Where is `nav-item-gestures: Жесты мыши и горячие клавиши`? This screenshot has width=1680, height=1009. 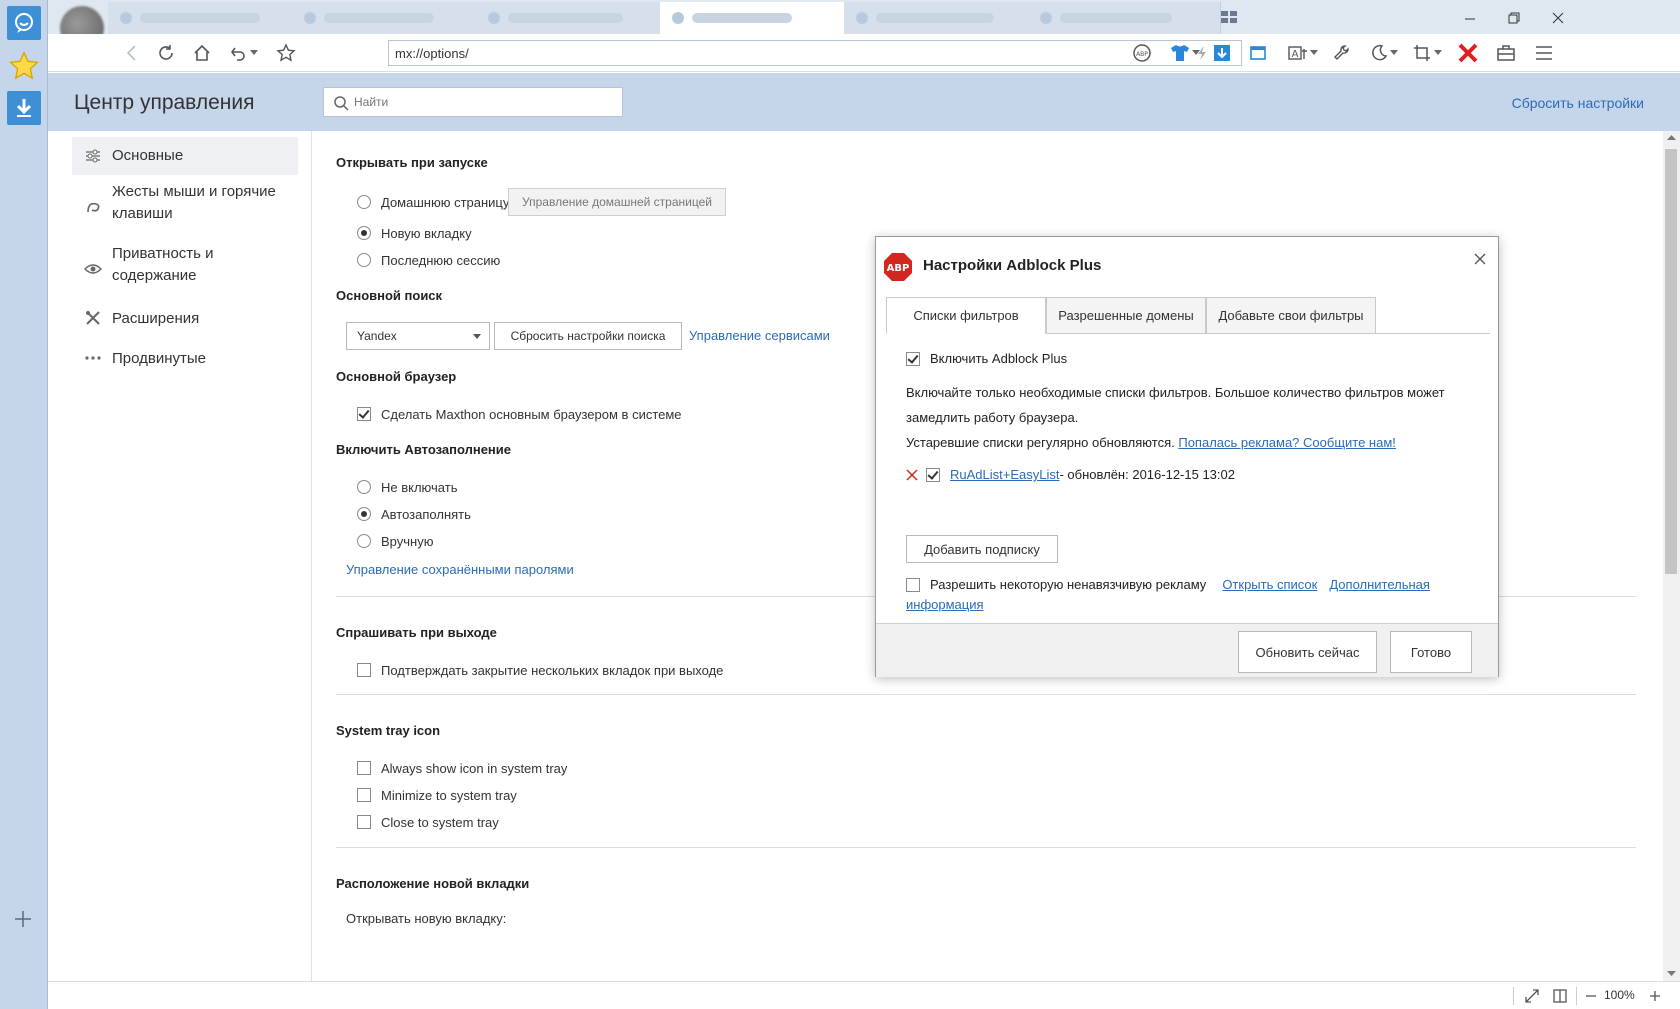
nav-item-gestures: Жесты мыши и горячие клавиши is located at coordinates (185, 205).